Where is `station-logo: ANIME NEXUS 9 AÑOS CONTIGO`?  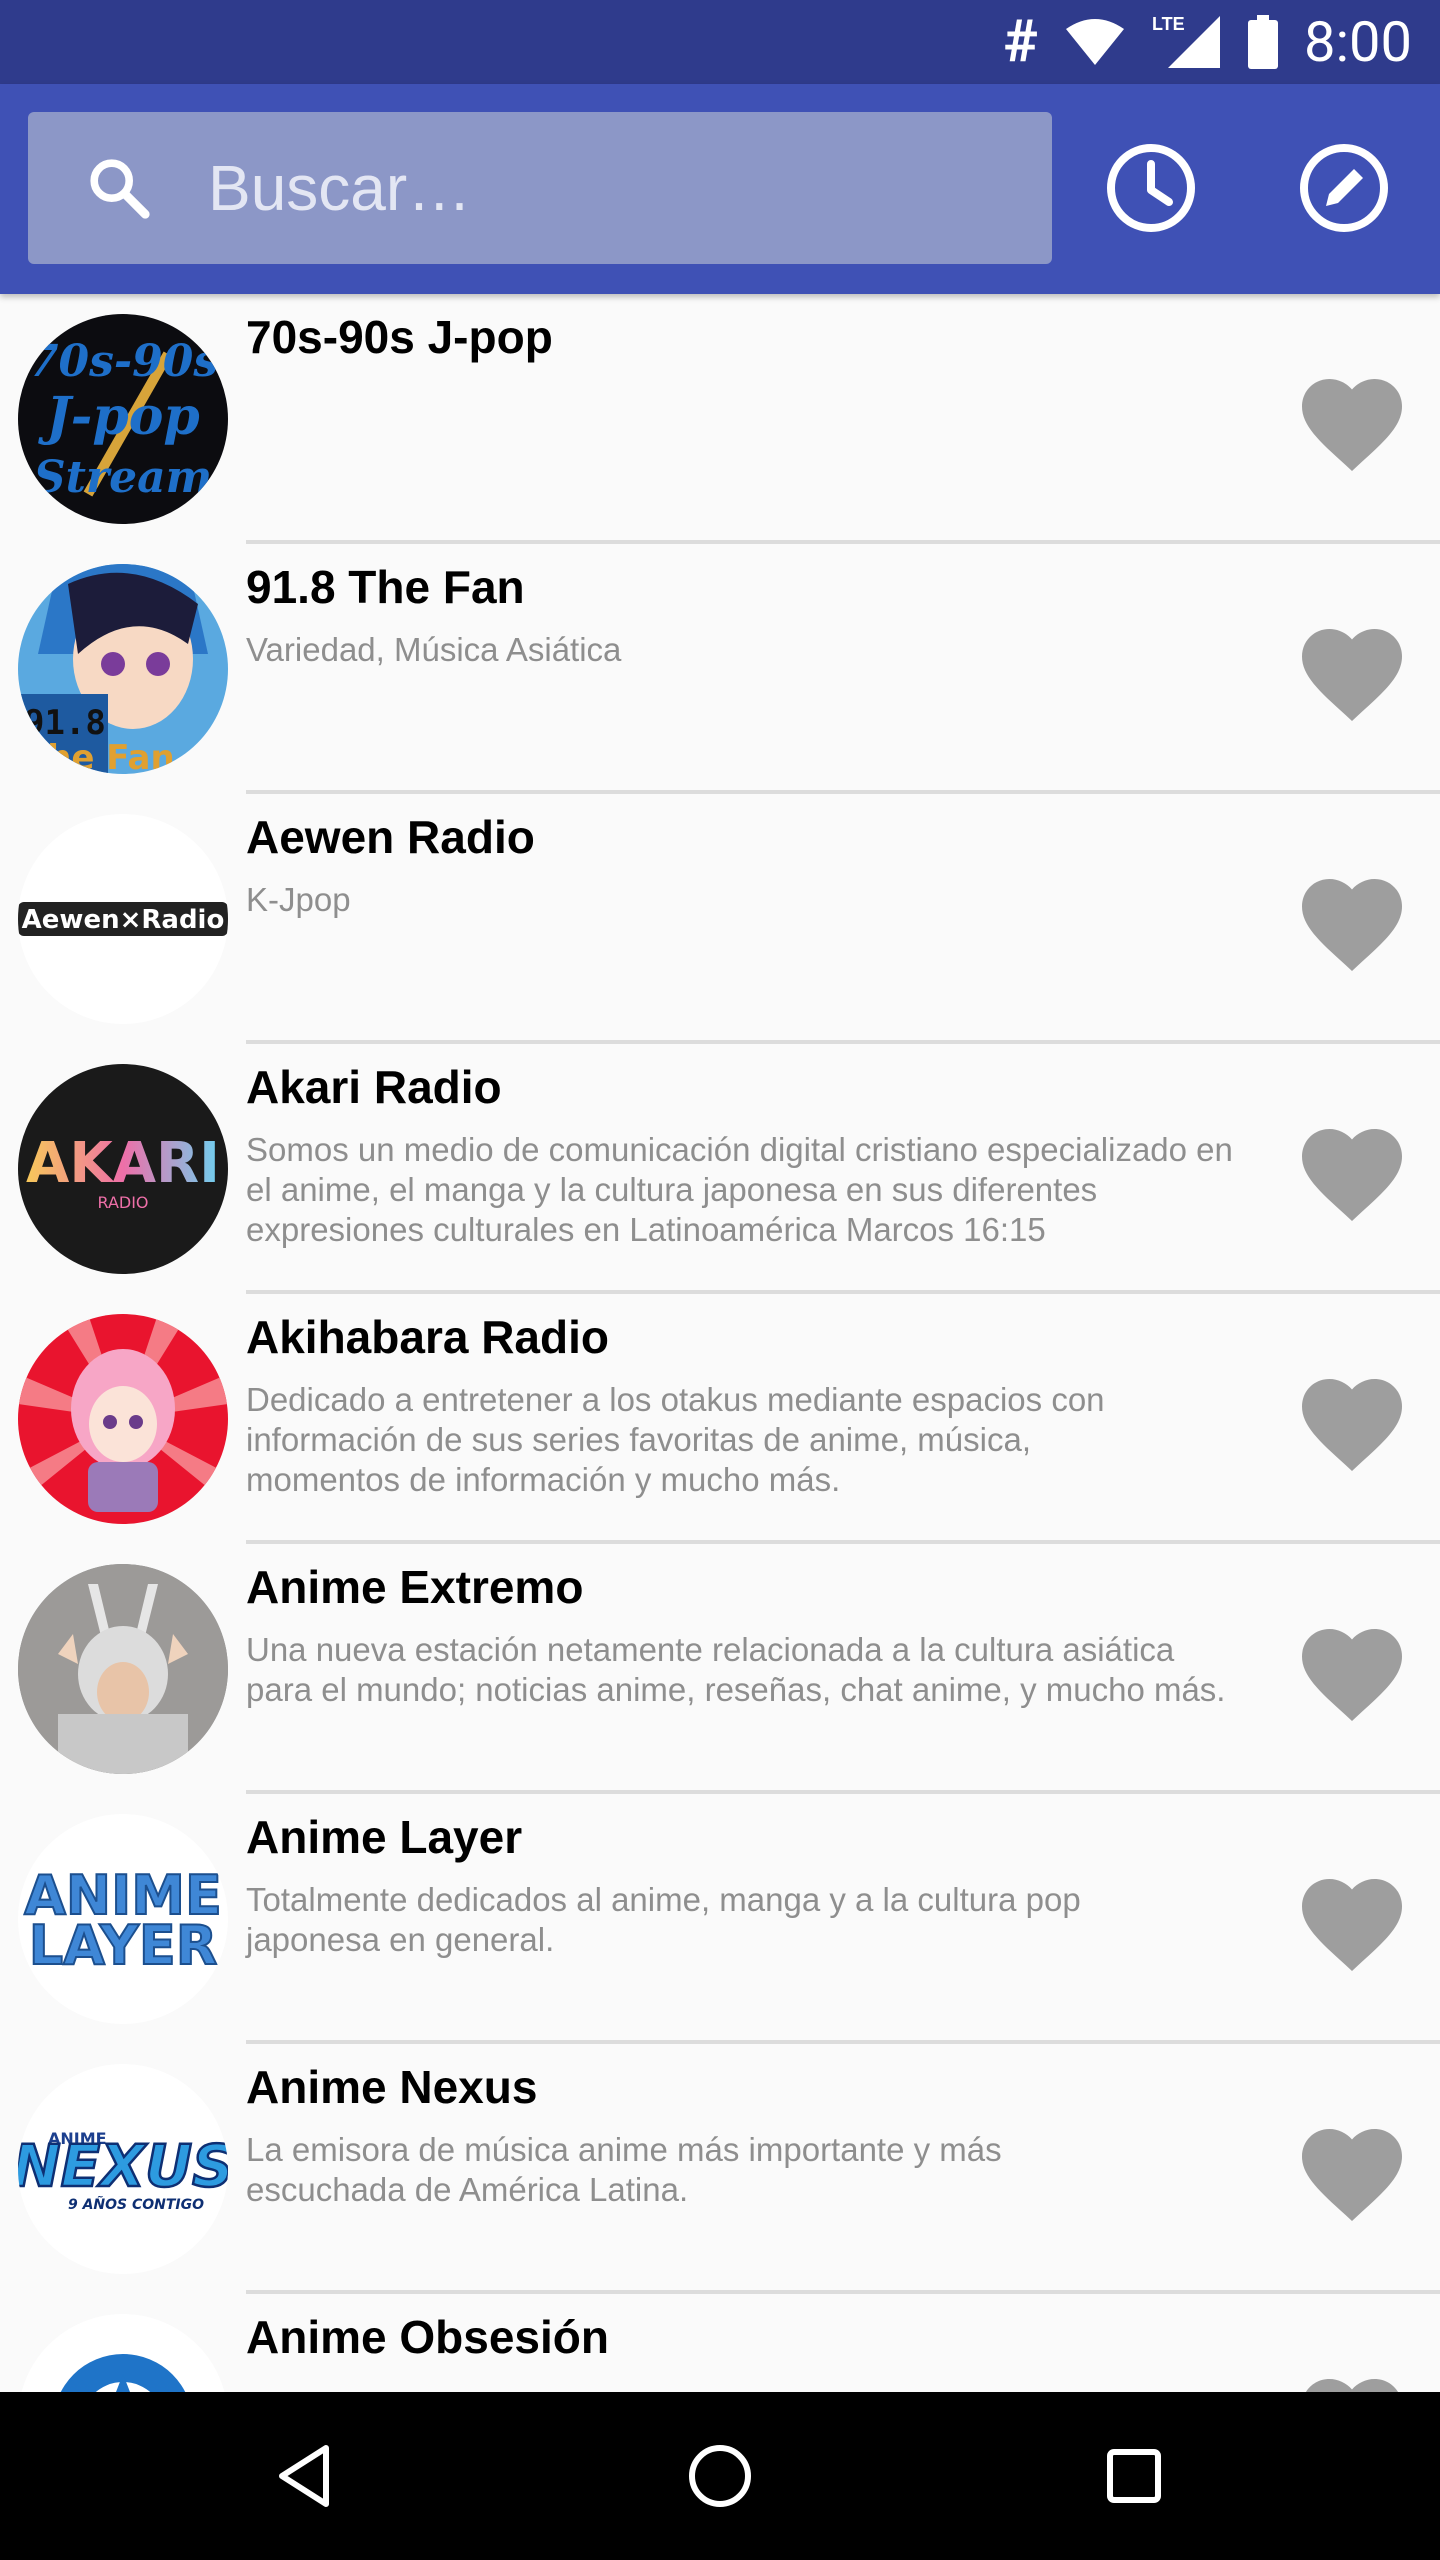 station-logo: ANIME NEXUS 9 AÑOS CONTIGO is located at coordinates (123, 2169).